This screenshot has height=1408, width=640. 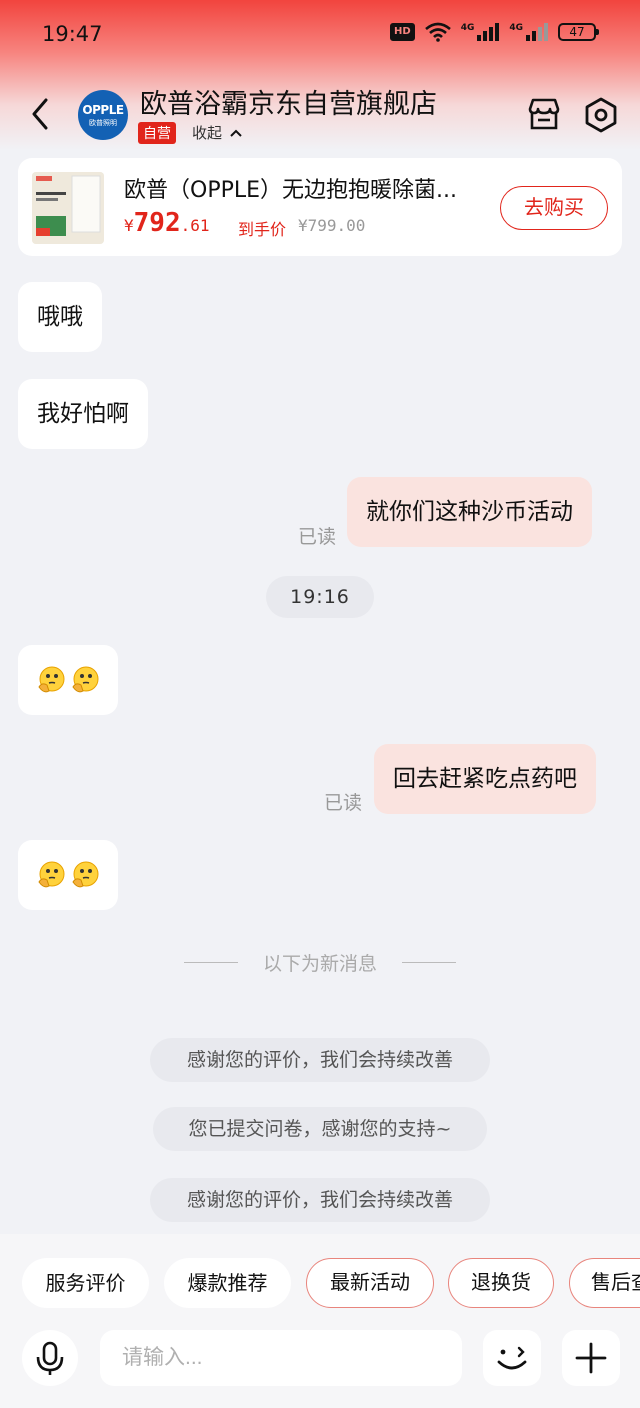 I want to click on back-arrow-icon, so click(x=41, y=114).